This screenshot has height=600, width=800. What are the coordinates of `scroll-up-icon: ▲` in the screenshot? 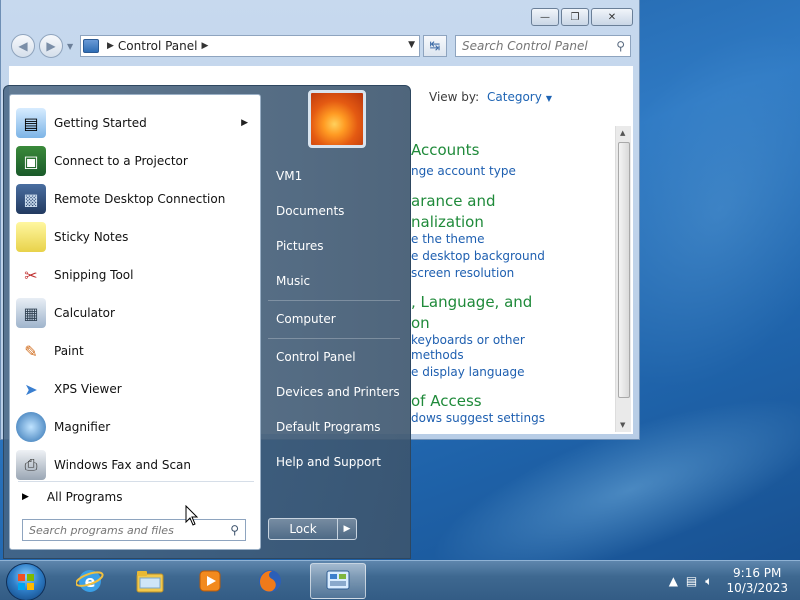 It's located at (622, 133).